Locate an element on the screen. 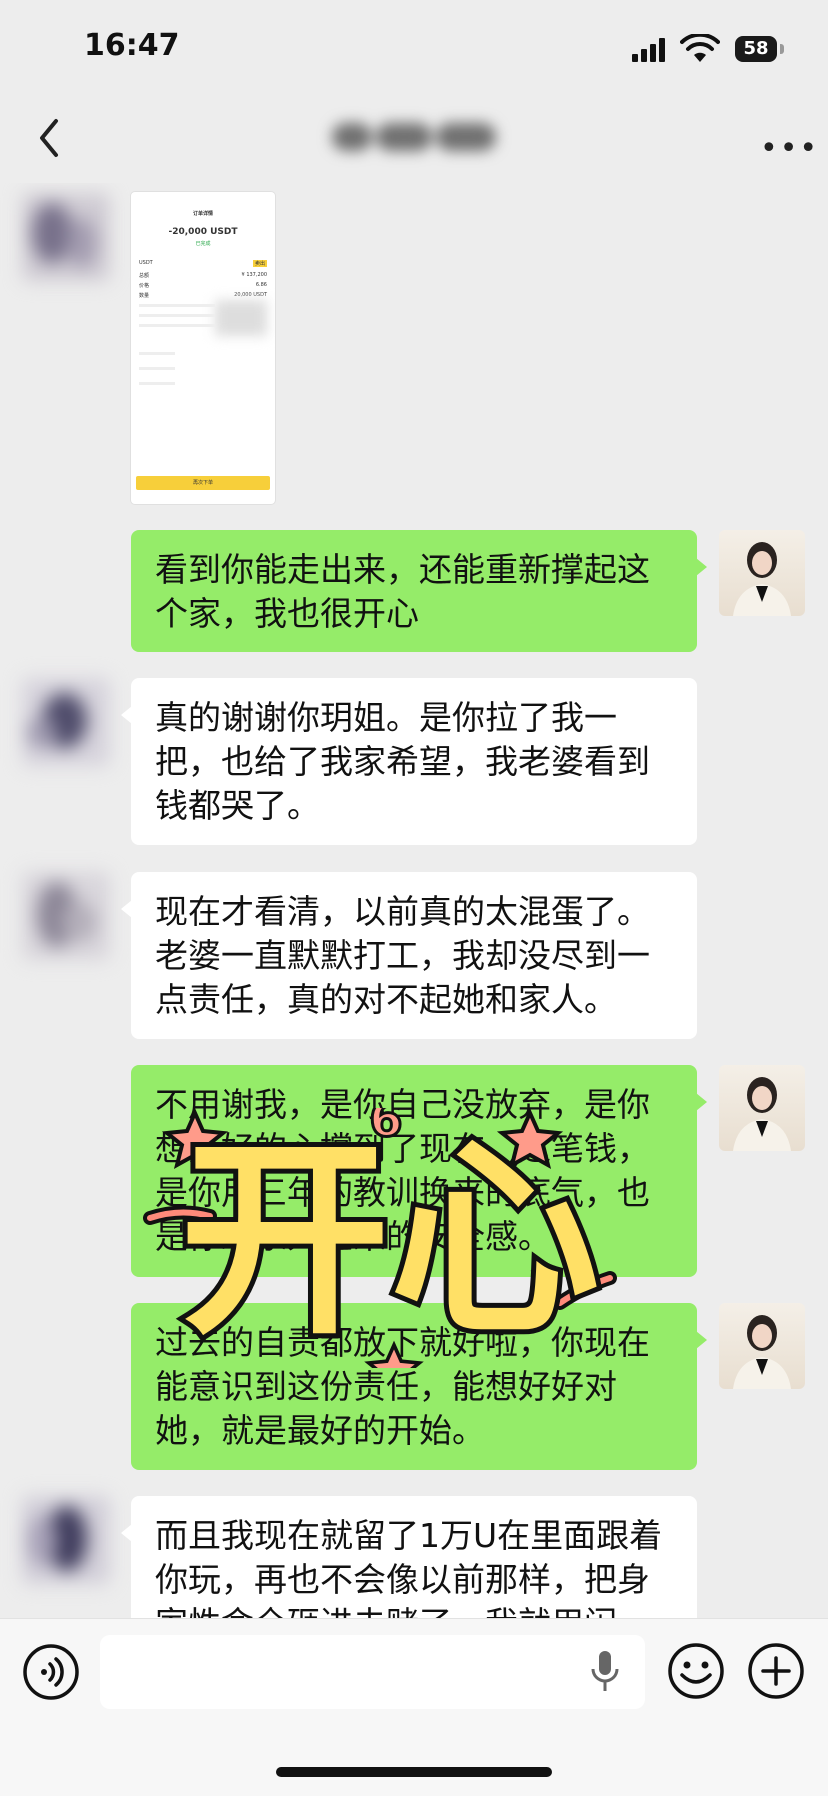  home-indicator is located at coordinates (414, 1772).